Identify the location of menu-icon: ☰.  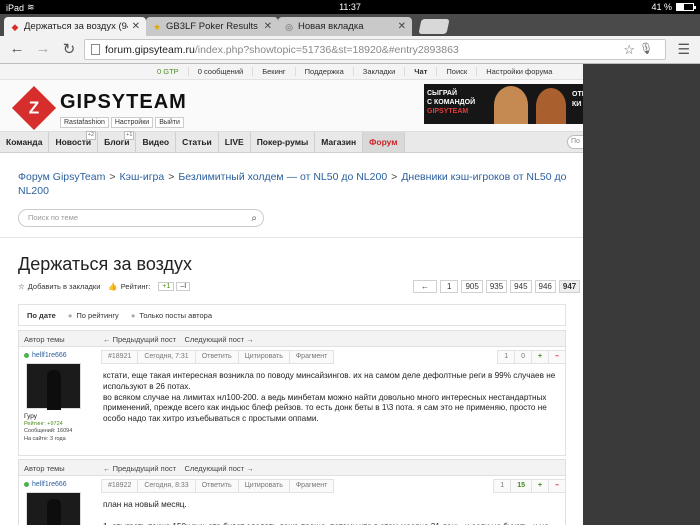
(683, 49).